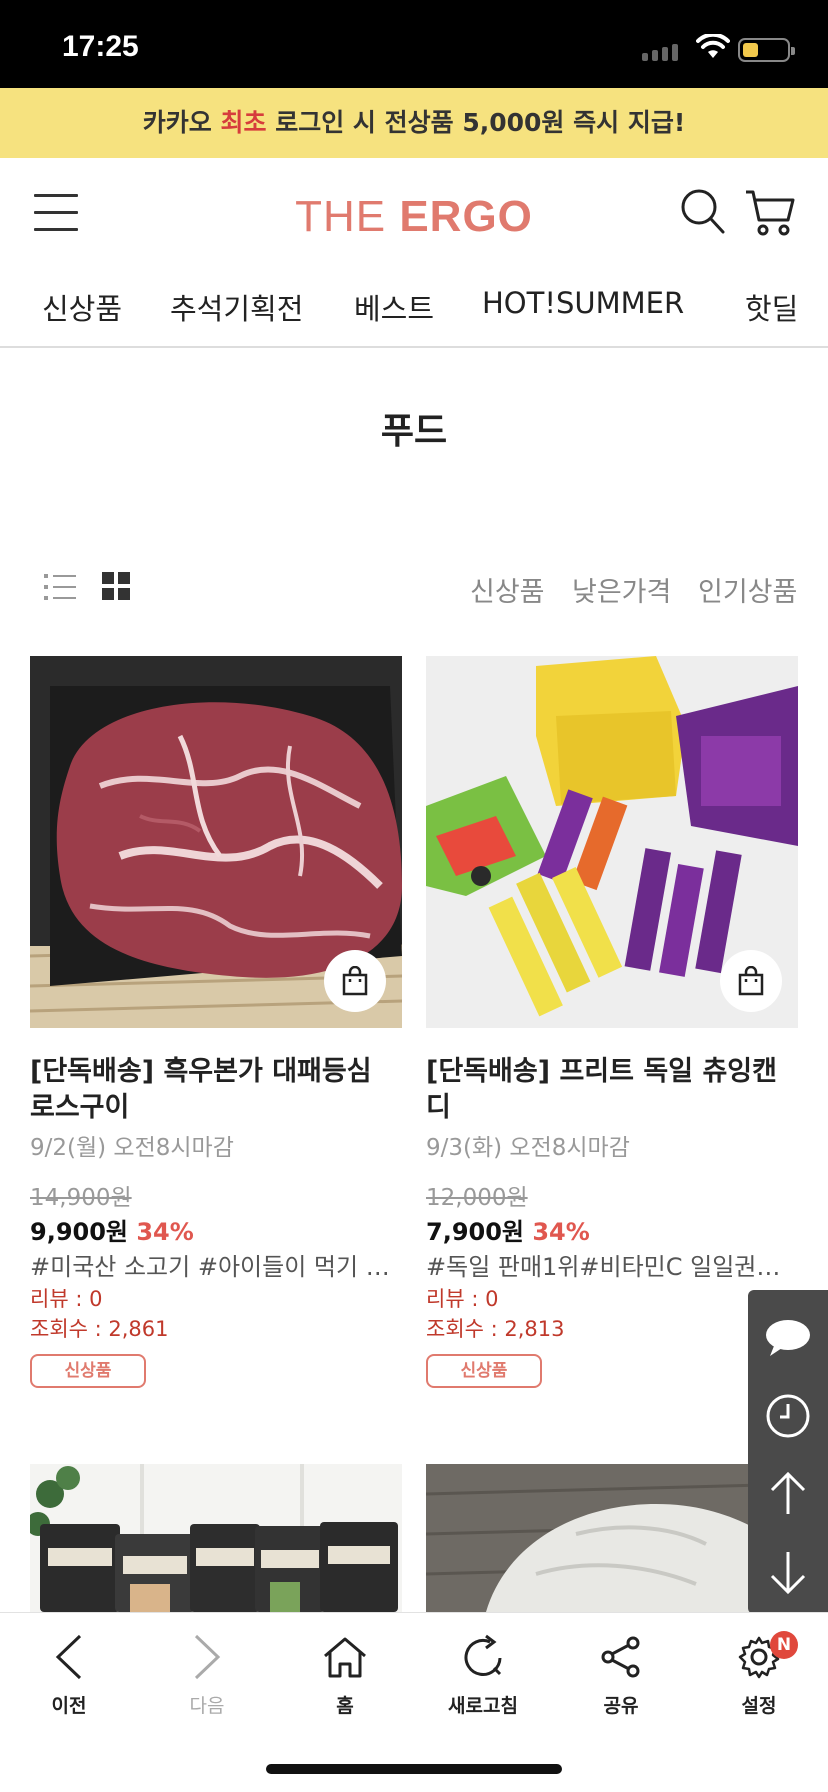  Describe the element at coordinates (766, 50) in the screenshot. I see `battery-icon` at that location.